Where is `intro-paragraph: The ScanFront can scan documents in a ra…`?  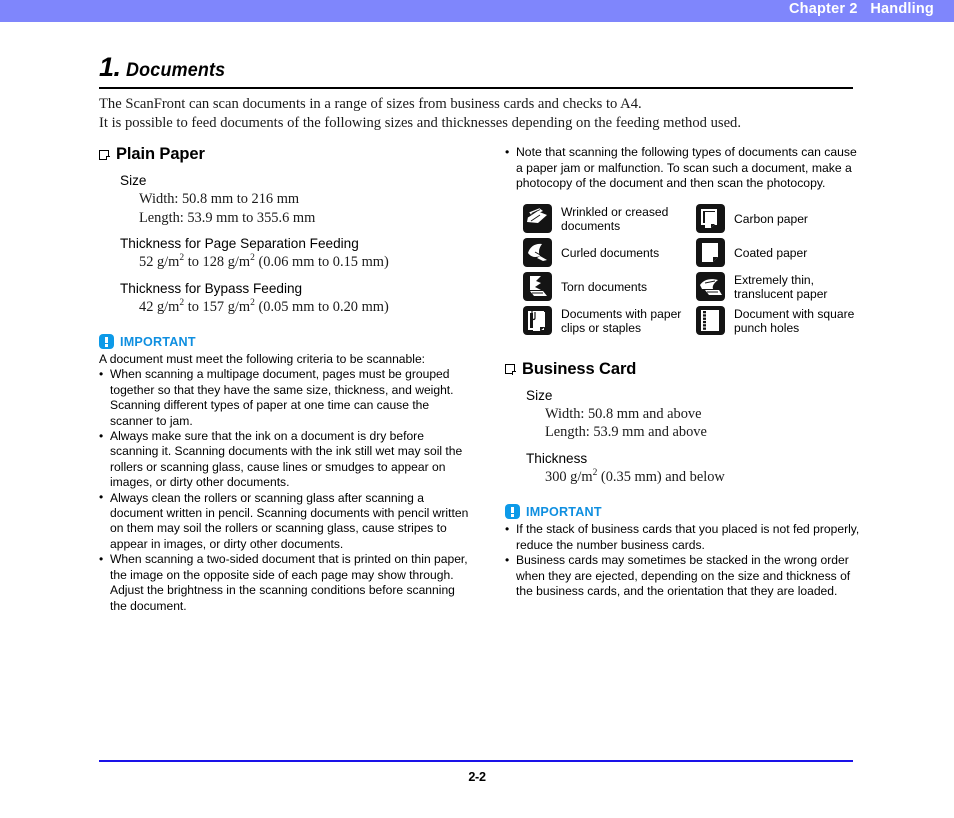
intro-paragraph: The ScanFront can scan documents in a ra… is located at coordinates (479, 114).